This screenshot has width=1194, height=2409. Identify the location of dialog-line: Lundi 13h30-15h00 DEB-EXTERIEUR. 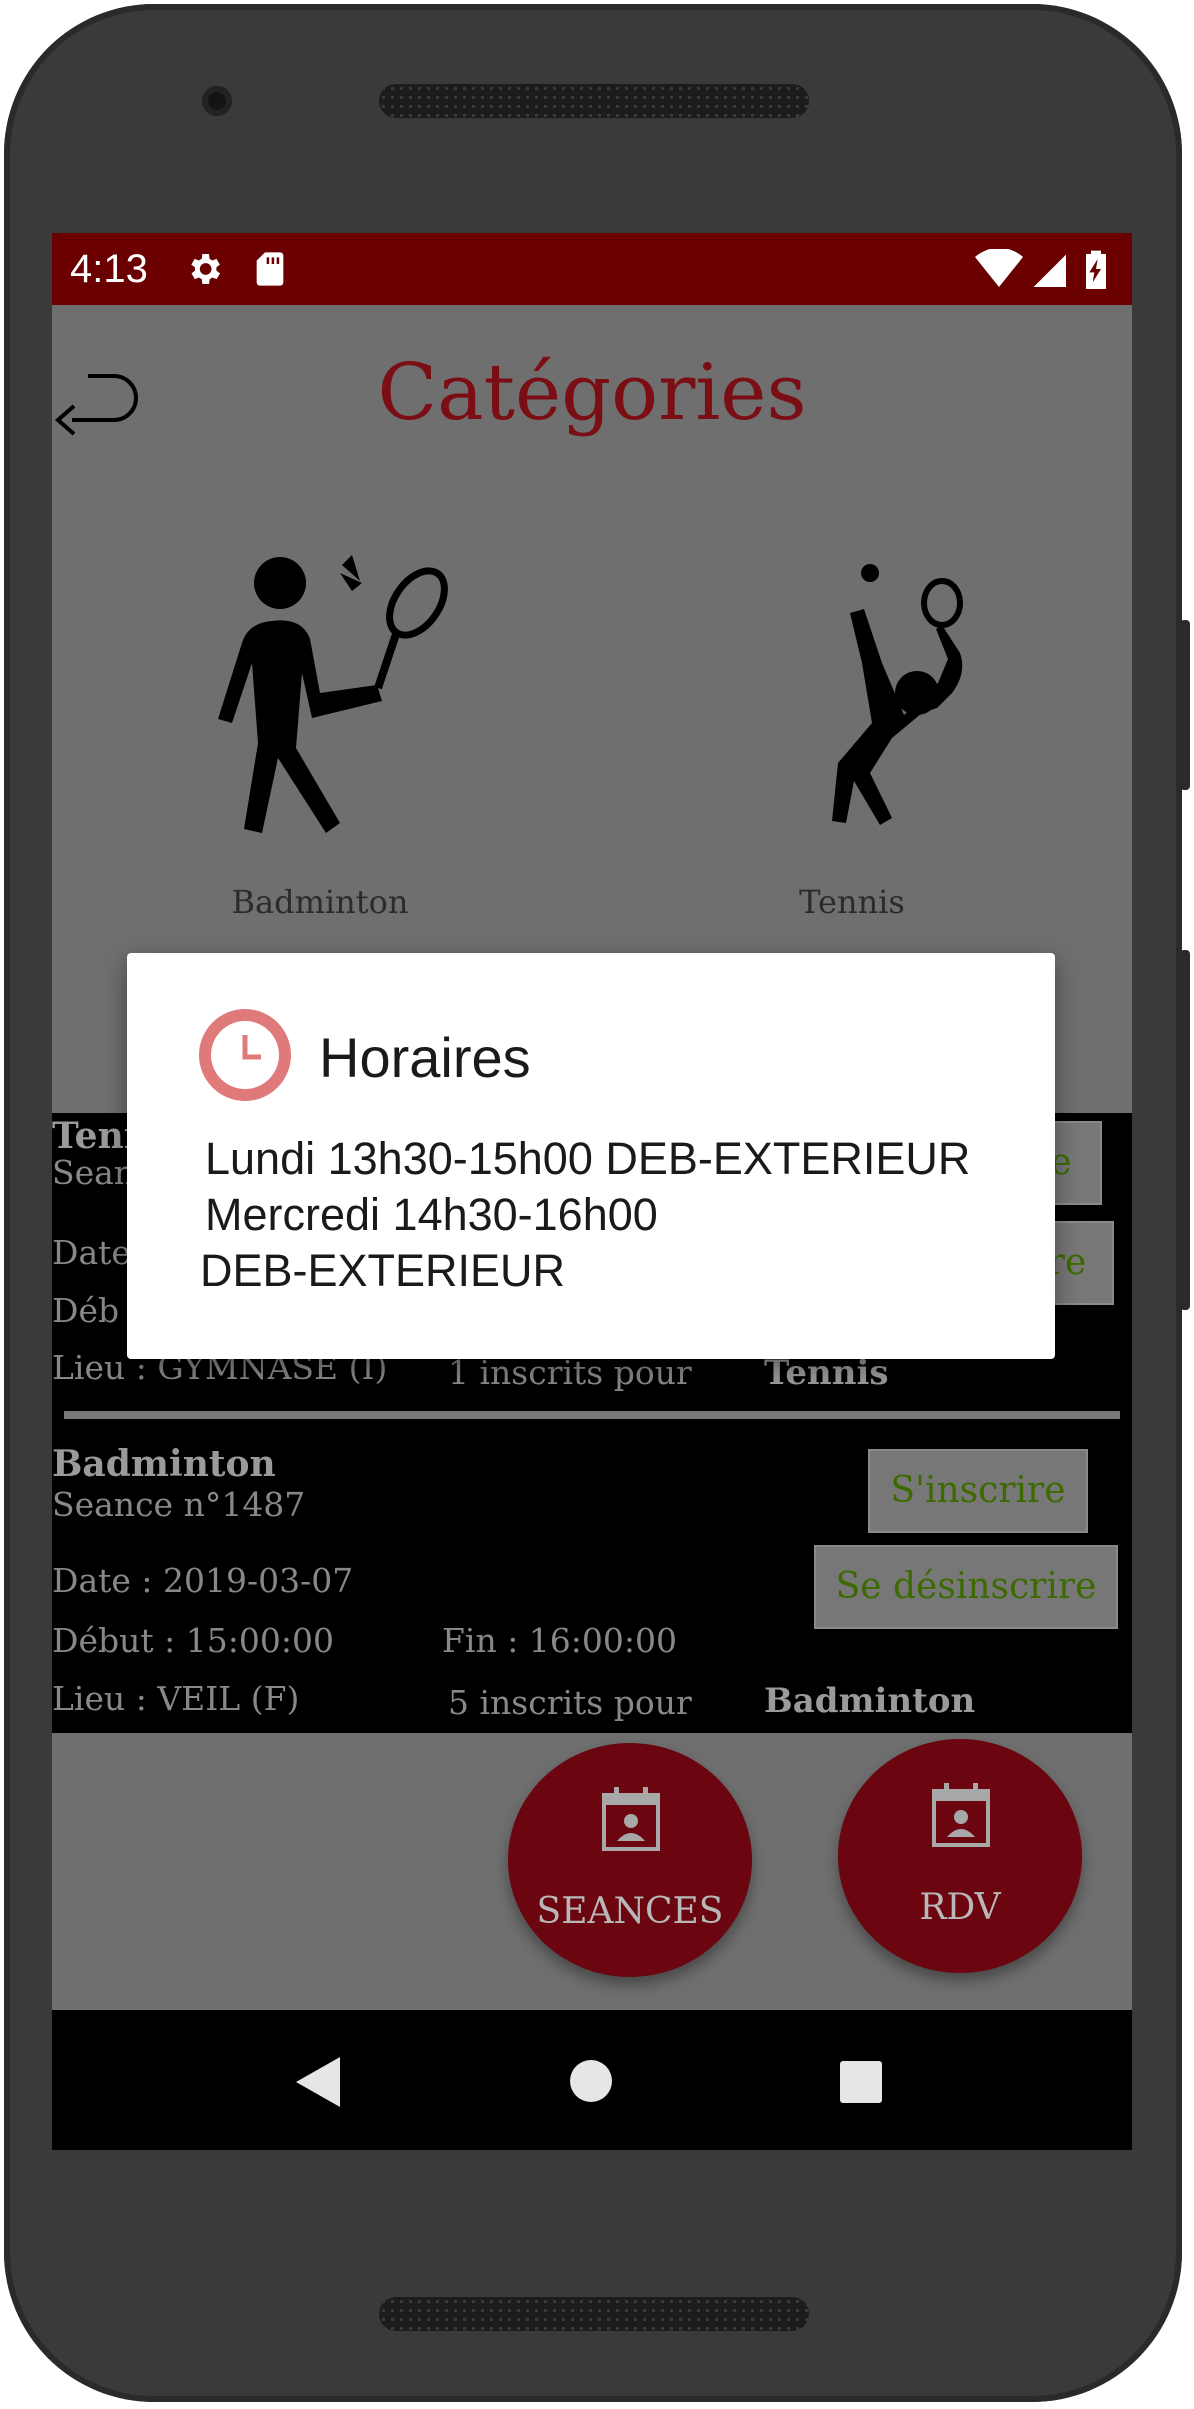
(588, 1158).